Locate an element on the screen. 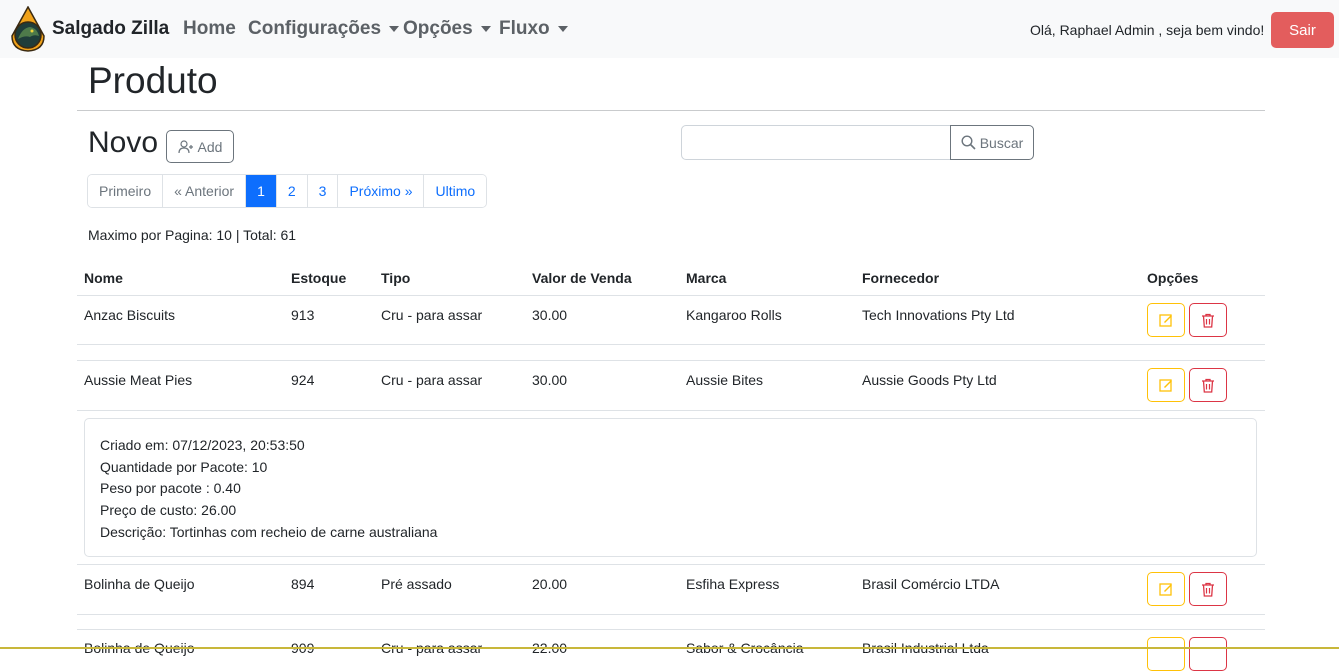  search-button: Buscar is located at coordinates (992, 142).